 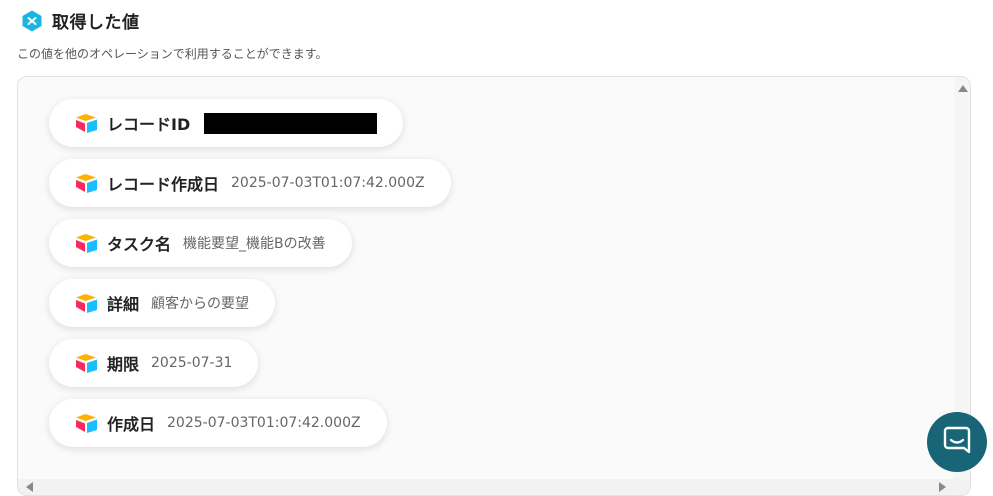 I want to click on item-label: レコード作成日, so click(x=163, y=184).